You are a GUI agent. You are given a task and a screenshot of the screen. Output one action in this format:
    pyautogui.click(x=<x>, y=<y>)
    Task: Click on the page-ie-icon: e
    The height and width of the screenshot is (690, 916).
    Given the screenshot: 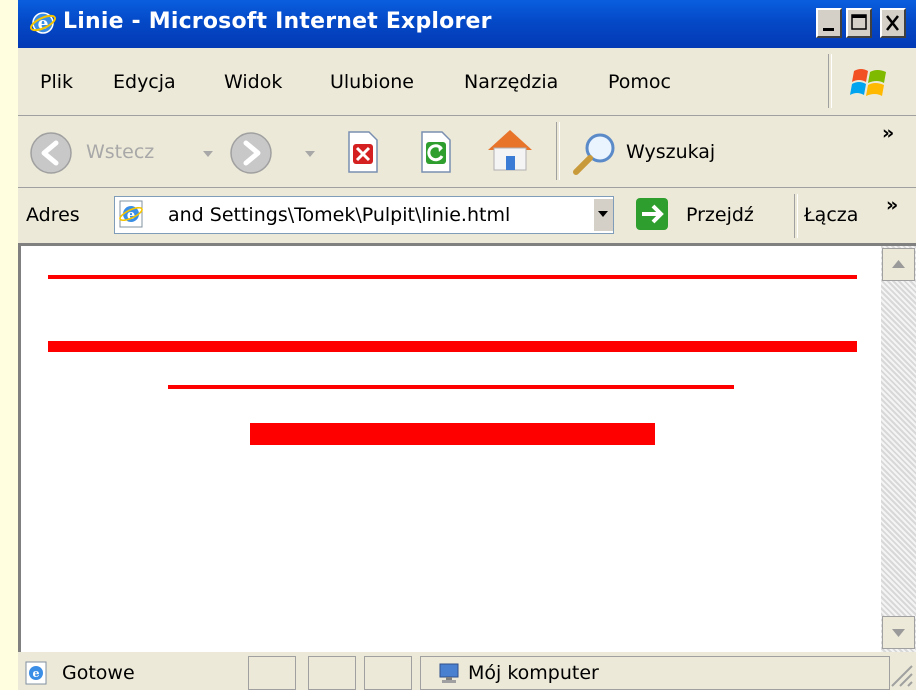 What is the action you would take?
    pyautogui.click(x=131, y=214)
    